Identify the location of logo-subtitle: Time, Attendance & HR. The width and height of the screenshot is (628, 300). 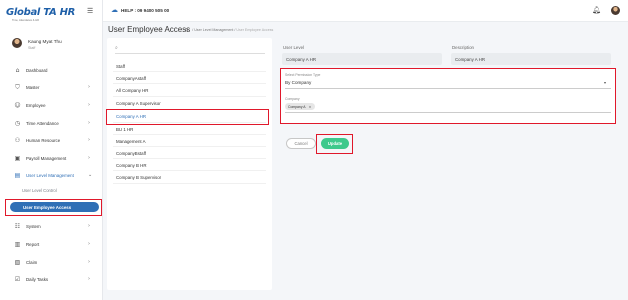
(26, 20).